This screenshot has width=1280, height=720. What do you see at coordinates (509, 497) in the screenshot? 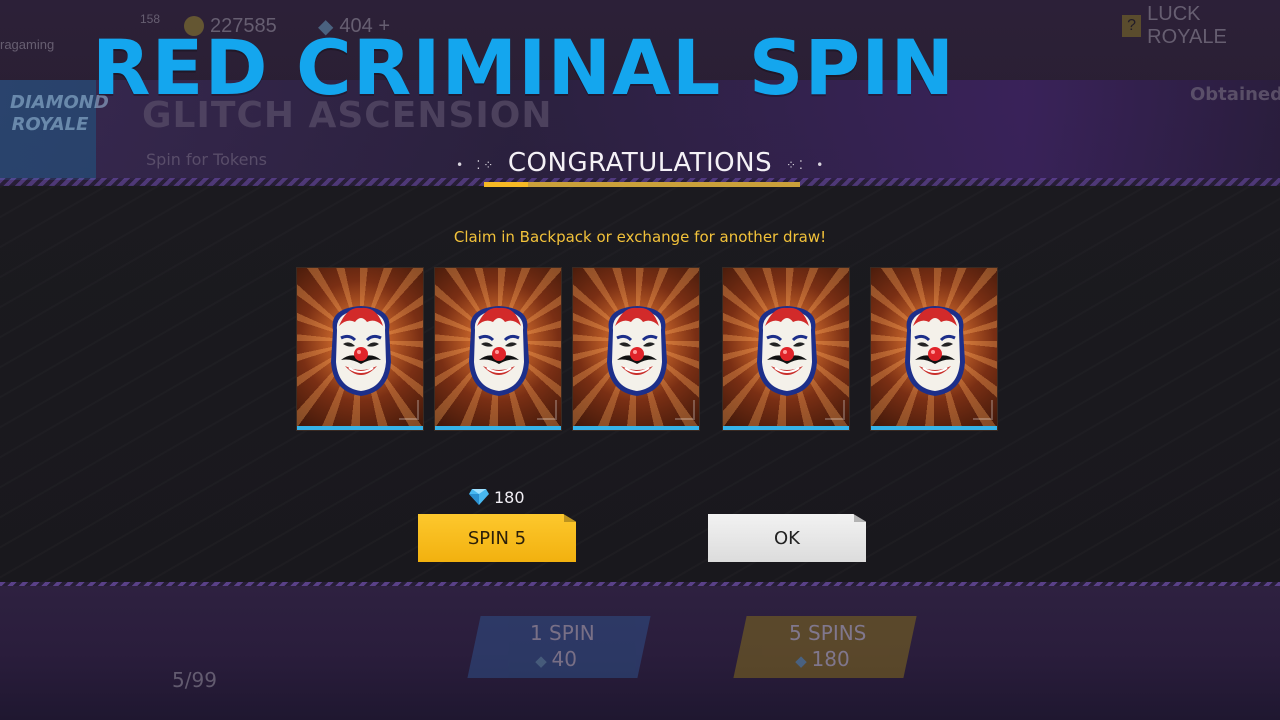
I see `spin-cost-value: 180` at bounding box center [509, 497].